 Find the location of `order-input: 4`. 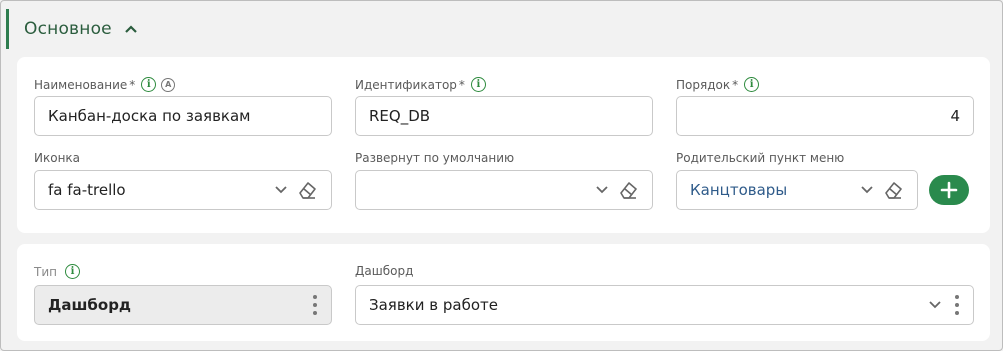

order-input: 4 is located at coordinates (825, 116).